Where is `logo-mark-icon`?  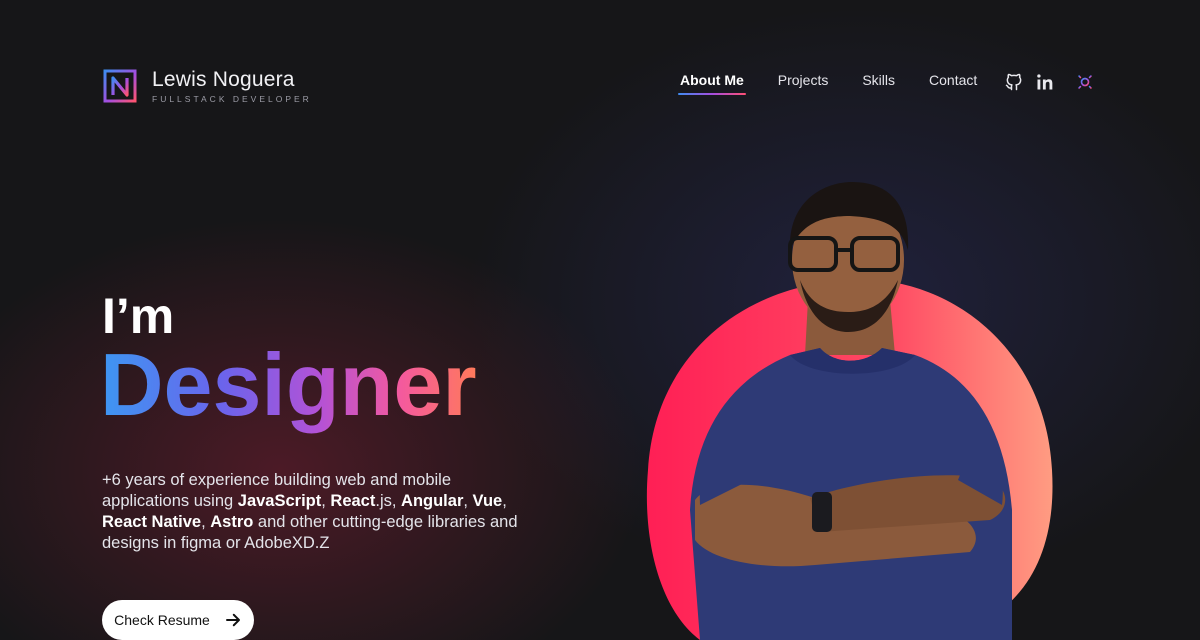
logo-mark-icon is located at coordinates (120, 86).